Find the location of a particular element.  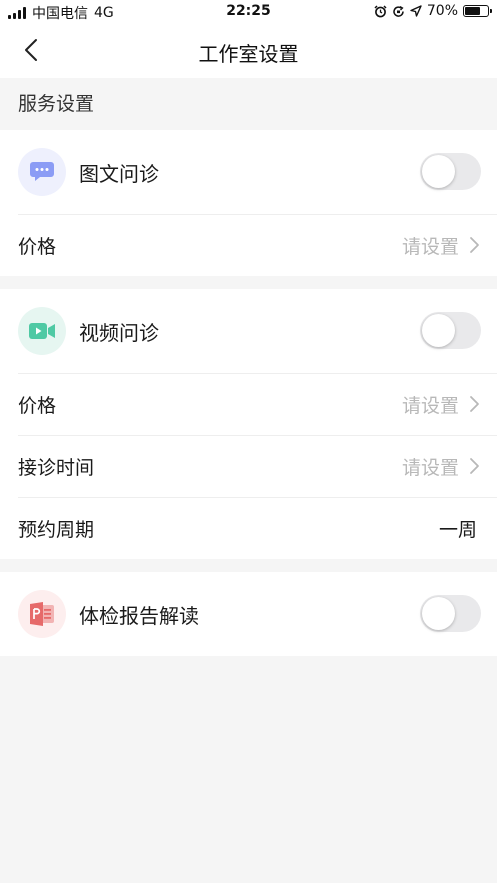

service-row: 体检报告解读 is located at coordinates (248, 614).